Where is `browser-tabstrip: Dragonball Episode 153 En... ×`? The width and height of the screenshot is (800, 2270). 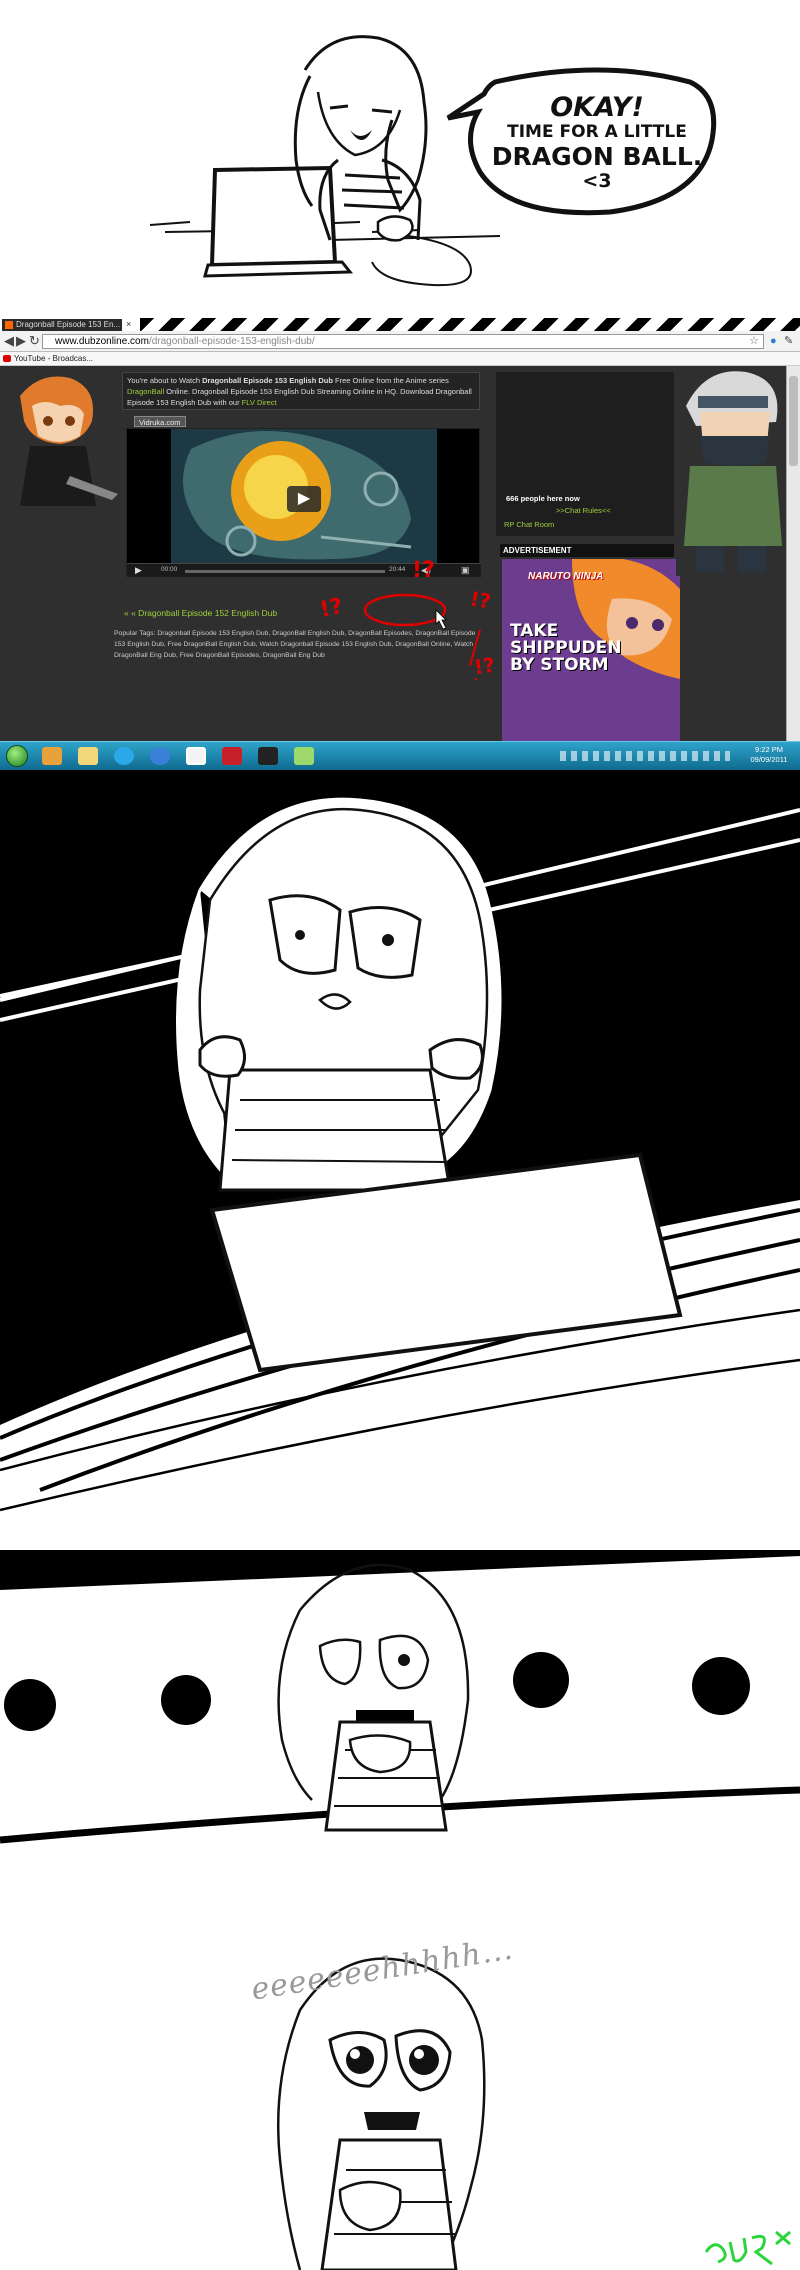 browser-tabstrip: Dragonball Episode 153 En... × is located at coordinates (400, 324).